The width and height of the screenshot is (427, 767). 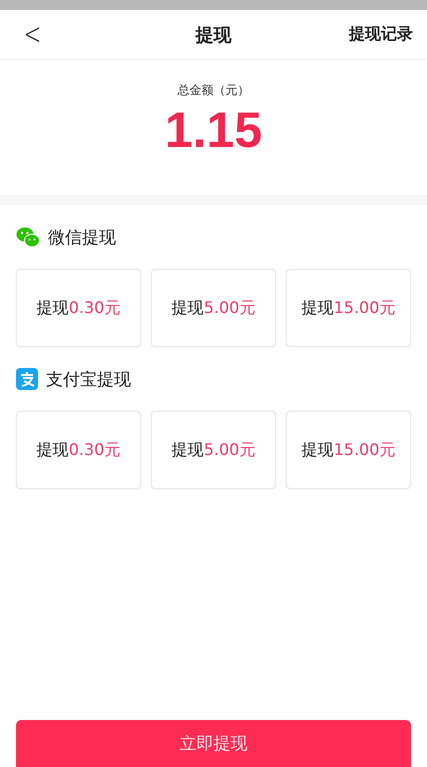 What do you see at coordinates (27, 379) in the screenshot?
I see `alipay-app-icon` at bounding box center [27, 379].